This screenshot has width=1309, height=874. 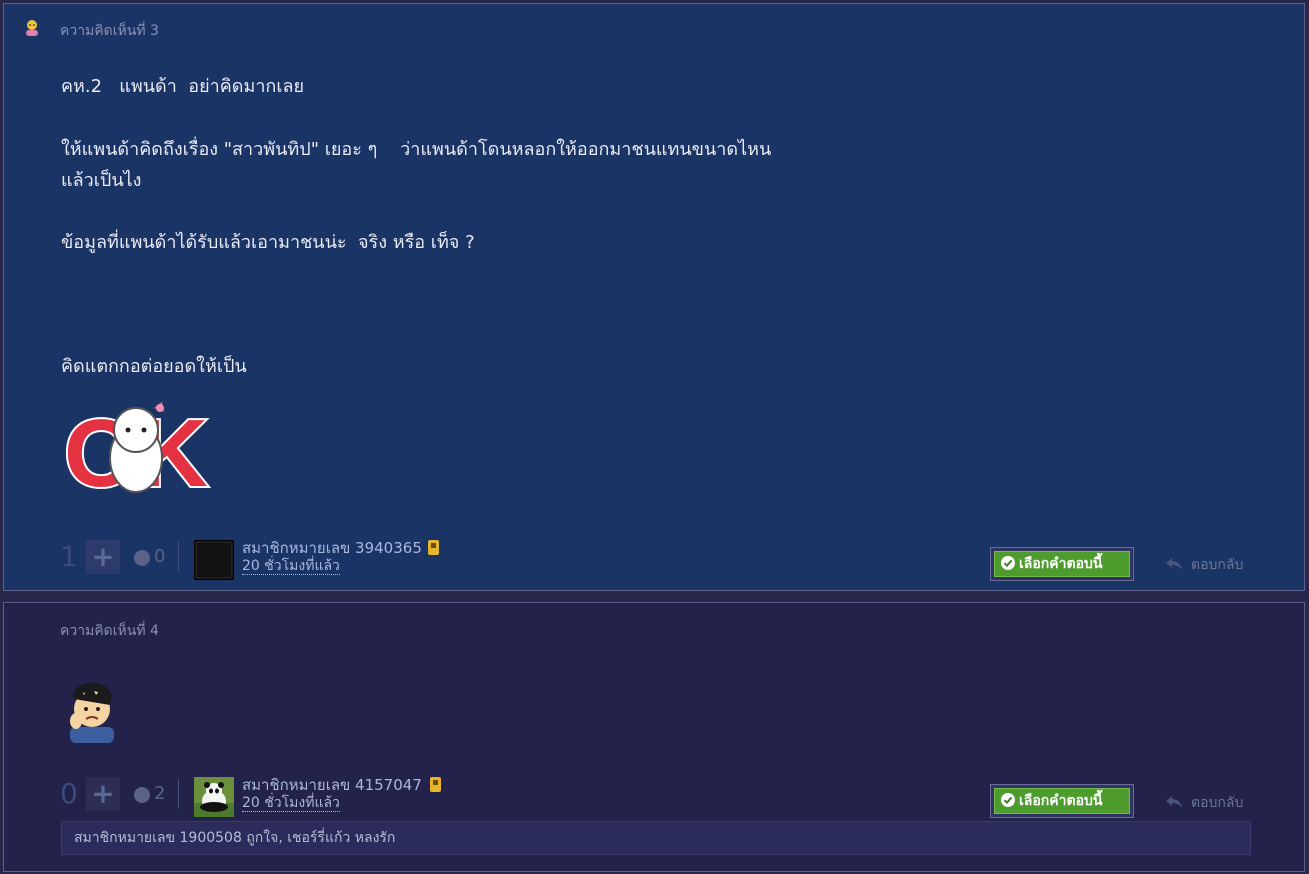 I want to click on comment-text-line: คิดแตกกอต่อยอดให้เป็น, so click(x=154, y=366).